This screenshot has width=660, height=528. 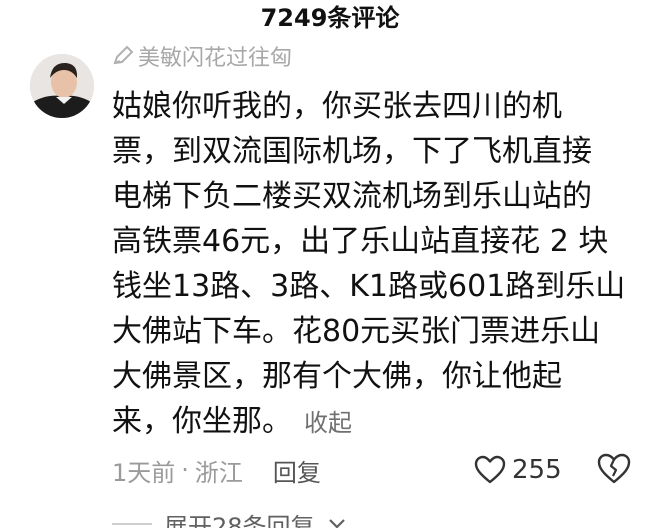 I want to click on comment-line: 姑娘你听我的，你买张去四川的机, so click(x=337, y=106).